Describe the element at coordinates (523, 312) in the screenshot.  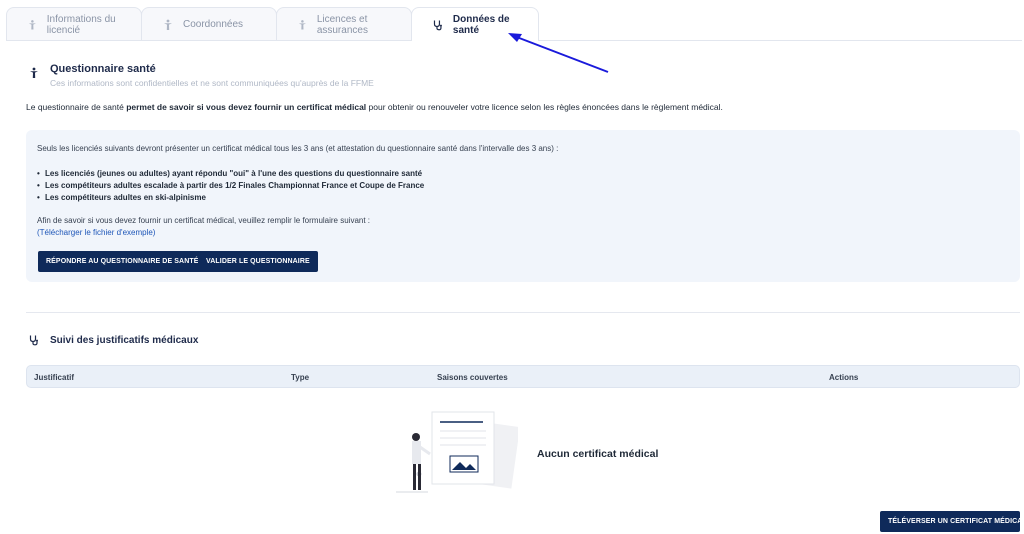
I see `section-divider` at that location.